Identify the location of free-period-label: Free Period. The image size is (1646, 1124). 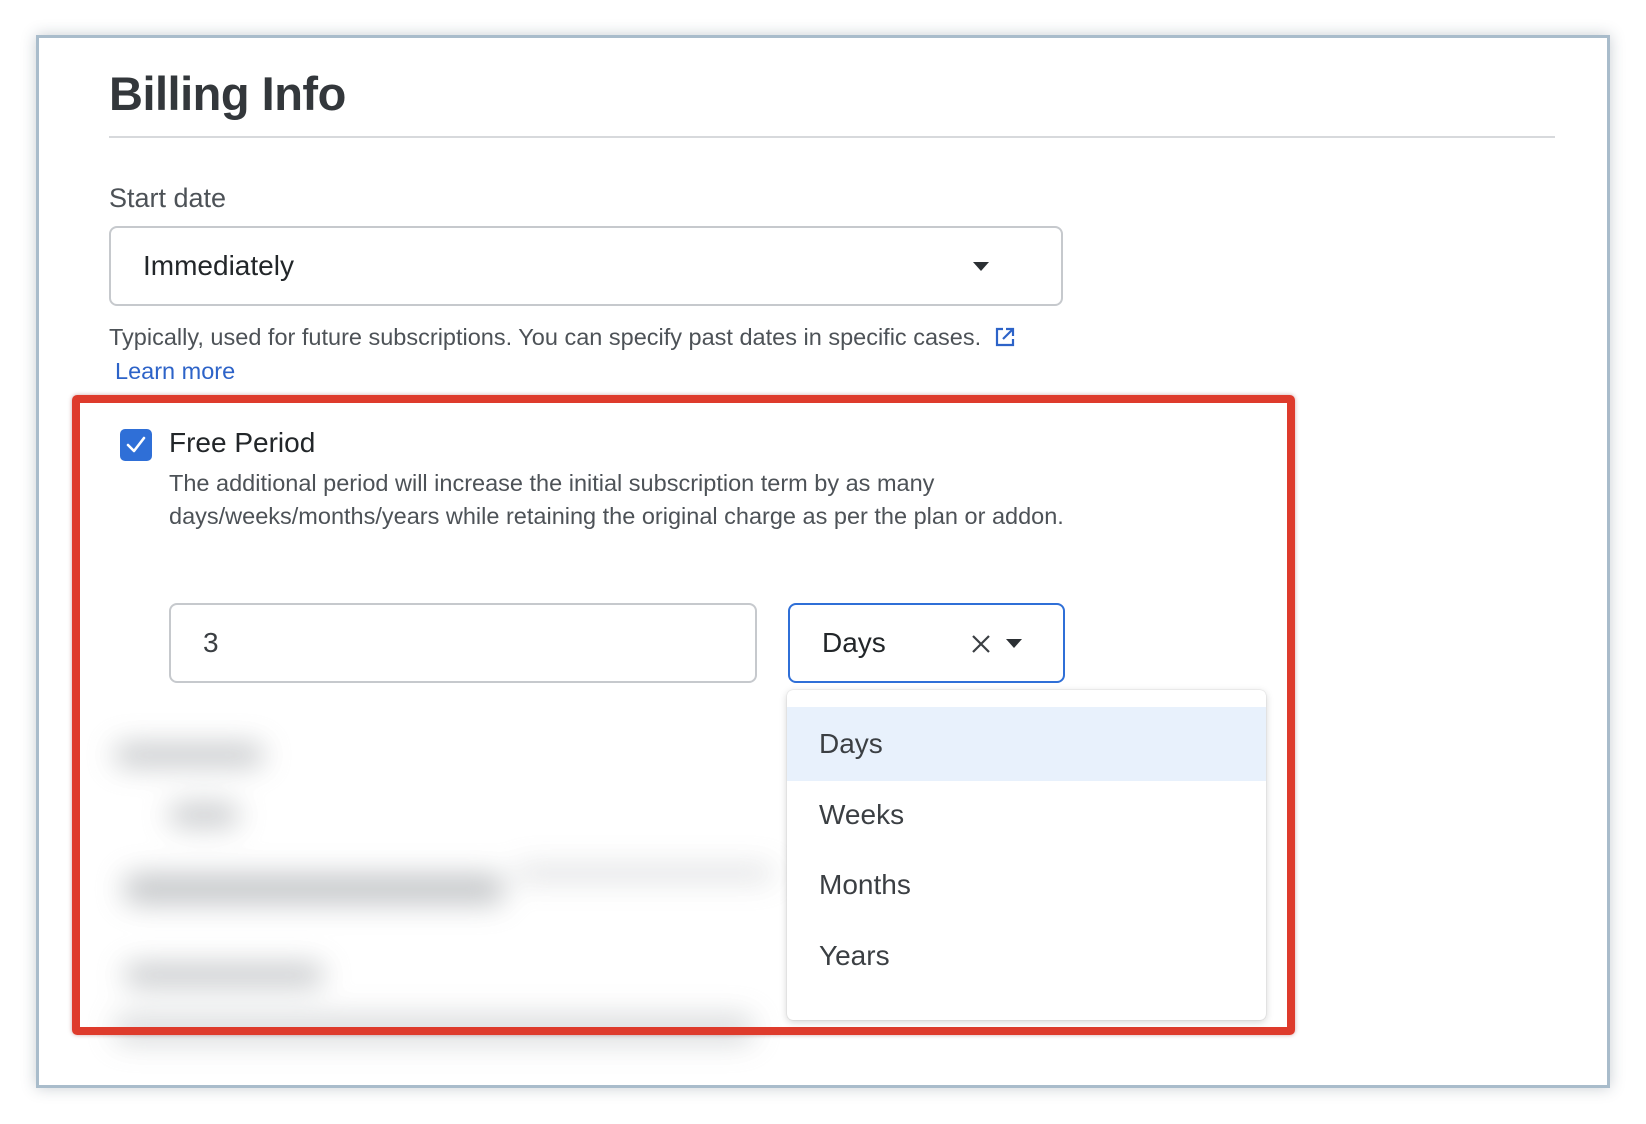
(242, 442).